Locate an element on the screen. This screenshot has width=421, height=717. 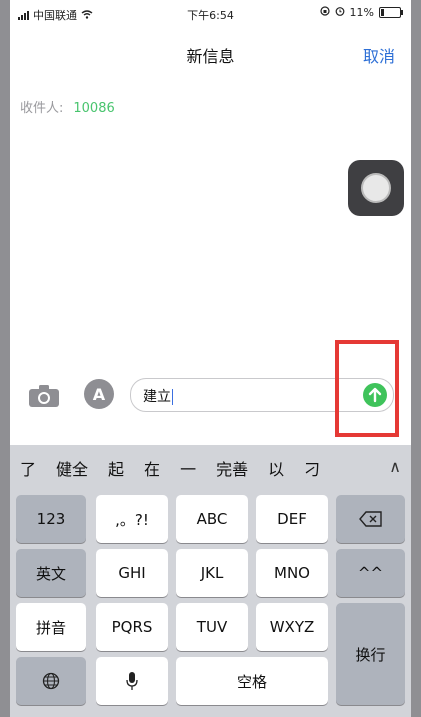
message-text-value: 建立 is located at coordinates (157, 397).